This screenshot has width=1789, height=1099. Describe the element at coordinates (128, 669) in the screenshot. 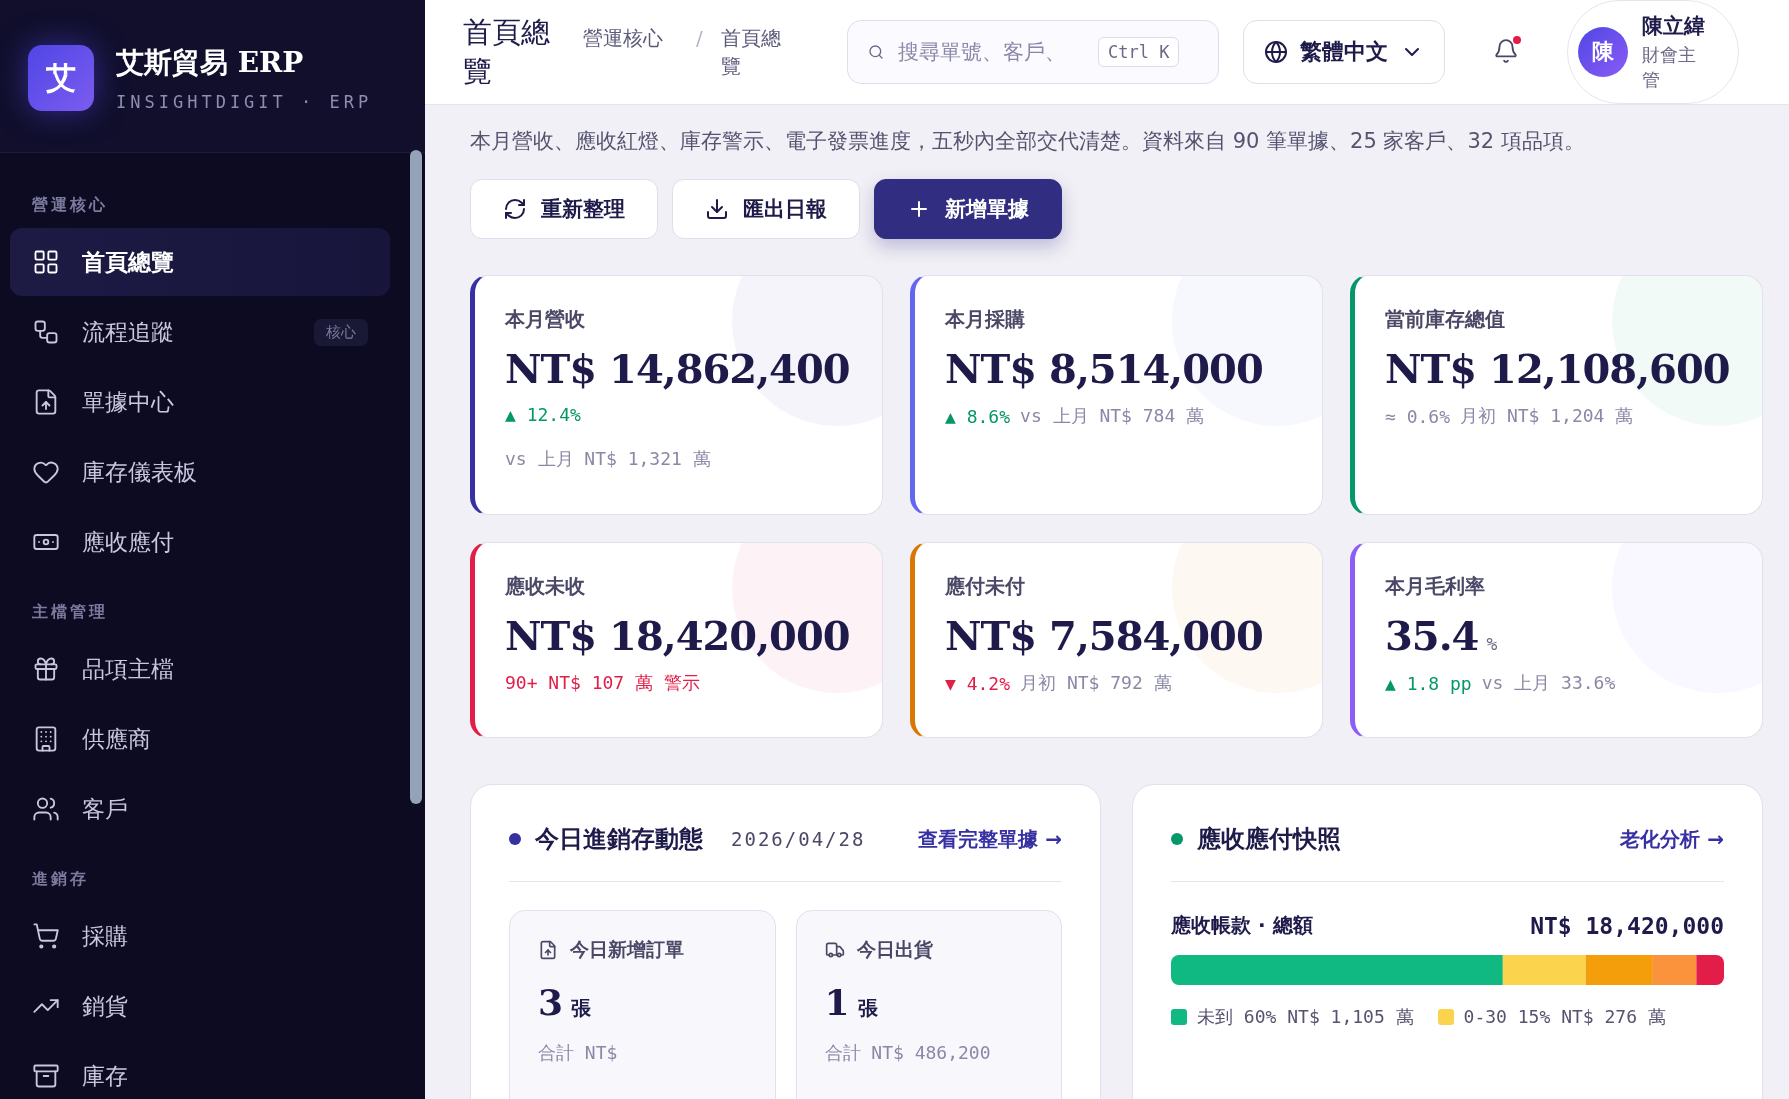

I see `nav-item-label: 品項主檔` at that location.